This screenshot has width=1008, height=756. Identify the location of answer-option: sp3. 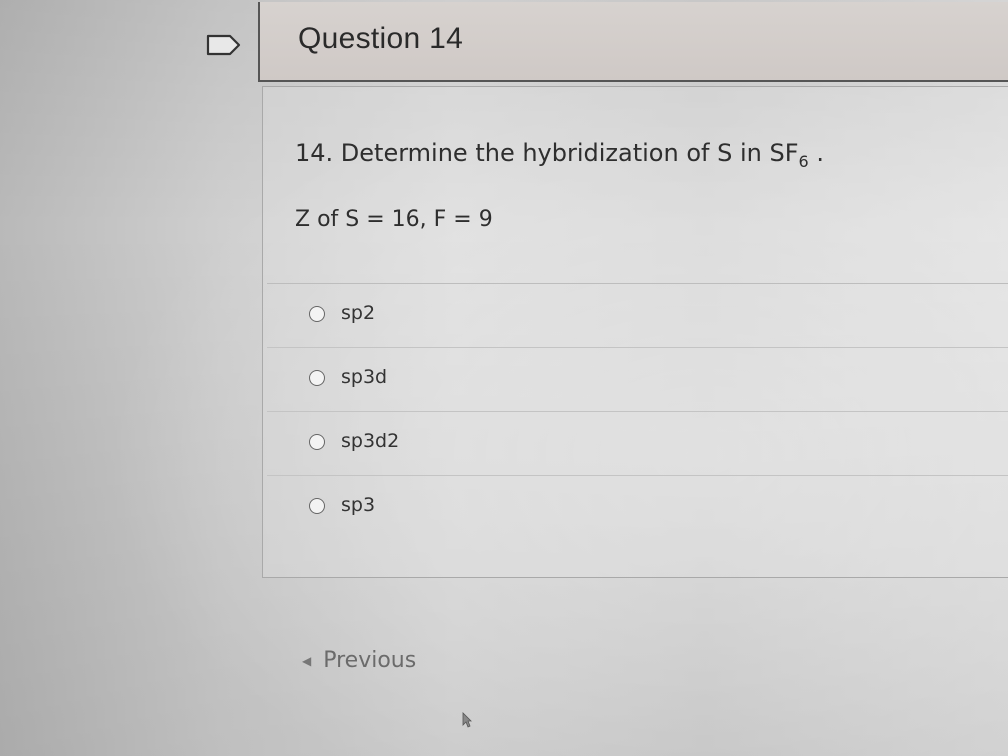
(637, 508).